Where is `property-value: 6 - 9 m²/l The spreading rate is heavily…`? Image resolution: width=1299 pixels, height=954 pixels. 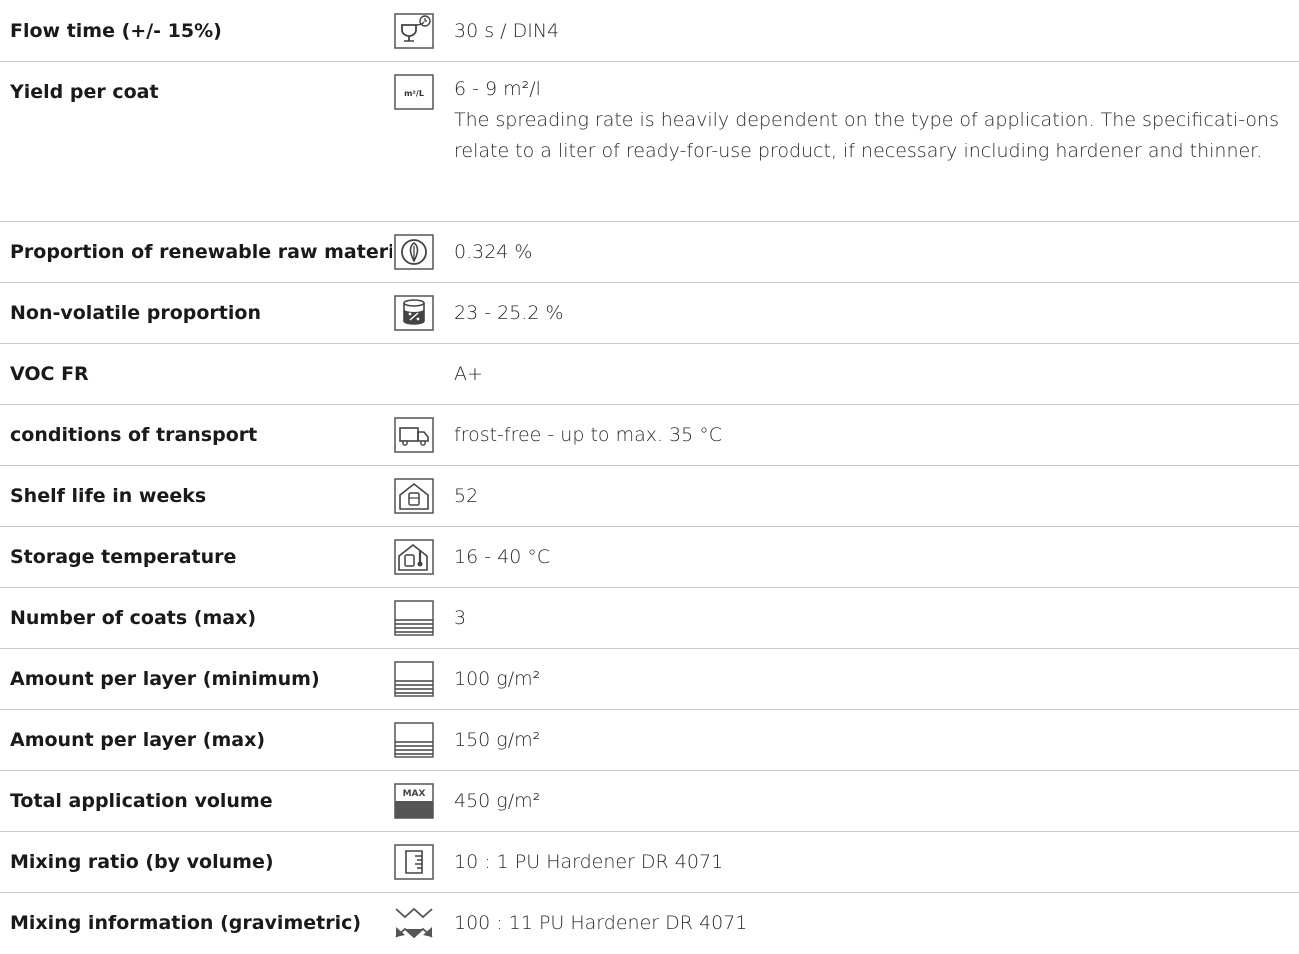 property-value: 6 - 9 m²/l The spreading rate is heavily… is located at coordinates (876, 120).